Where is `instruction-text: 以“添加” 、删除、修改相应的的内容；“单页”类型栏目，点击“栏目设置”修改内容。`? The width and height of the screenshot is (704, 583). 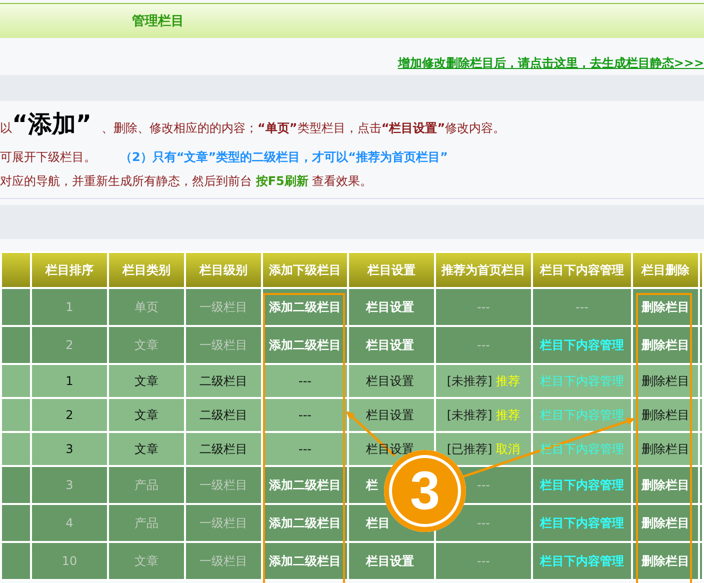
instruction-text: 以“添加” 、删除、修改相应的的内容；“单页”类型栏目，点击“栏目设置”修改内容。 is located at coordinates (253, 124).